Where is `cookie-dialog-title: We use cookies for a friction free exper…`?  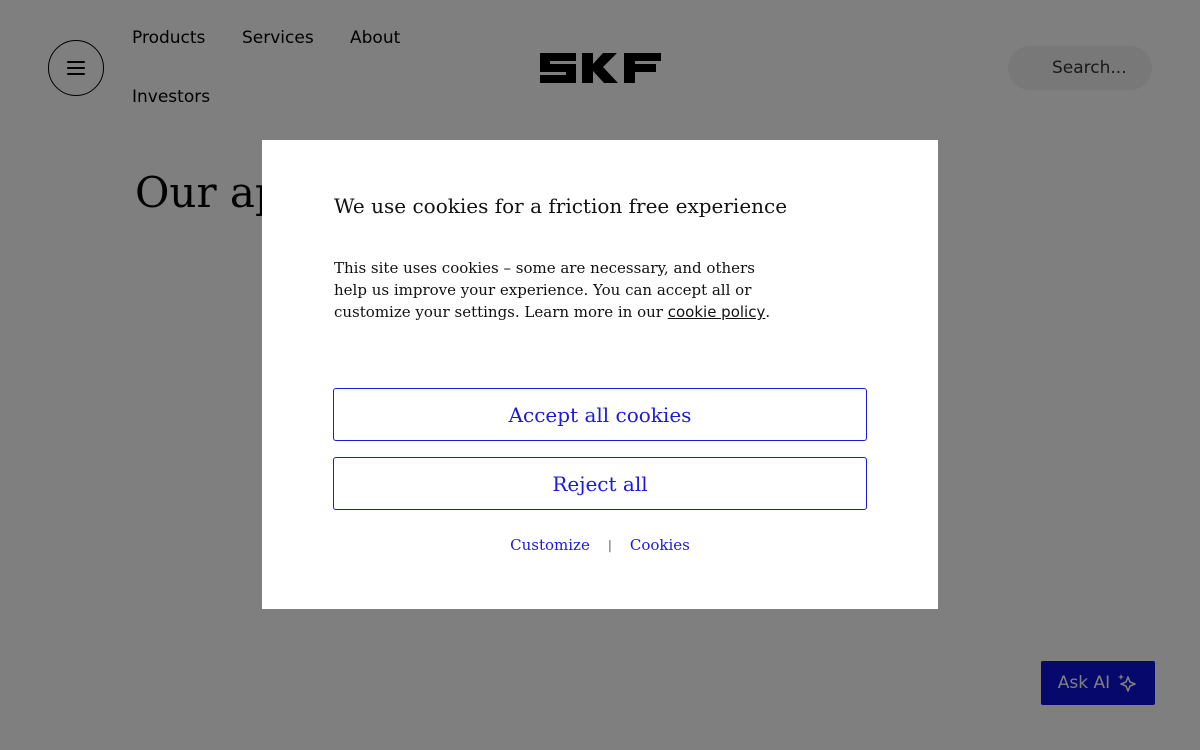 cookie-dialog-title: We use cookies for a friction free exper… is located at coordinates (561, 206).